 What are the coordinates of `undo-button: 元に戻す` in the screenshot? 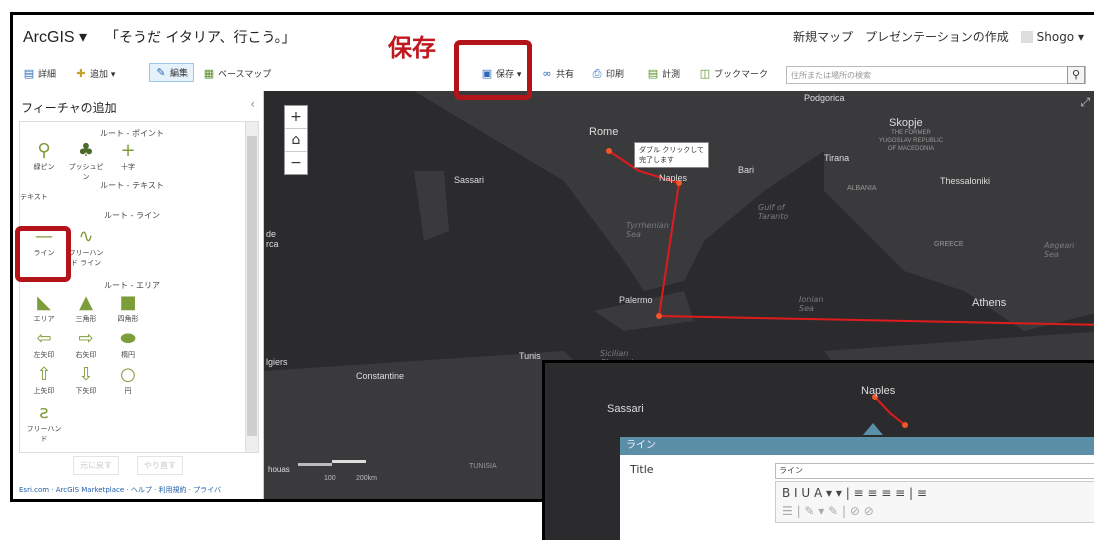 It's located at (96, 465).